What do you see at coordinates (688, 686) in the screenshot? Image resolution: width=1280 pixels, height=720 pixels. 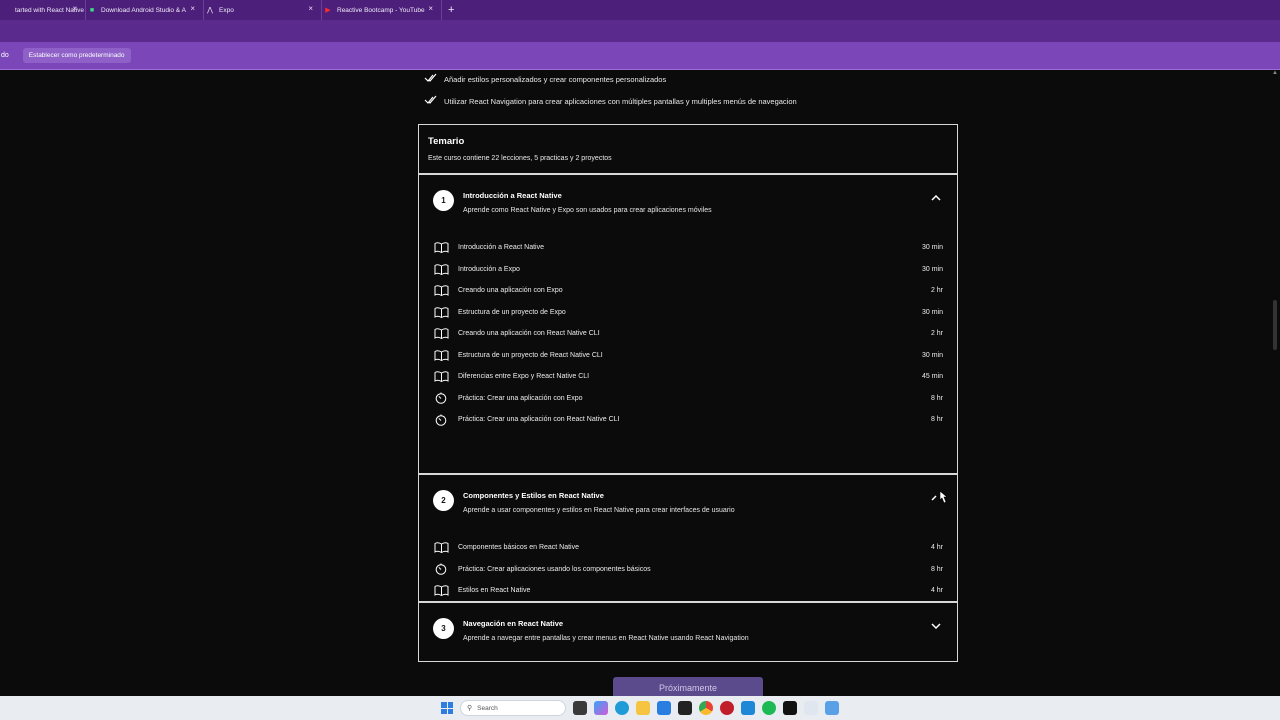 I see `coming-soon-button: Próximamente` at bounding box center [688, 686].